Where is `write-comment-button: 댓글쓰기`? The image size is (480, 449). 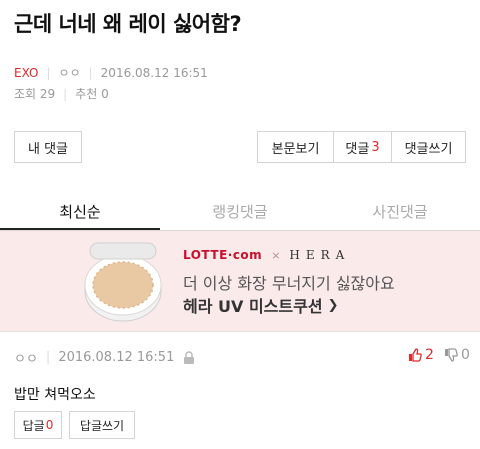 write-comment-button: 댓글쓰기 is located at coordinates (428, 147).